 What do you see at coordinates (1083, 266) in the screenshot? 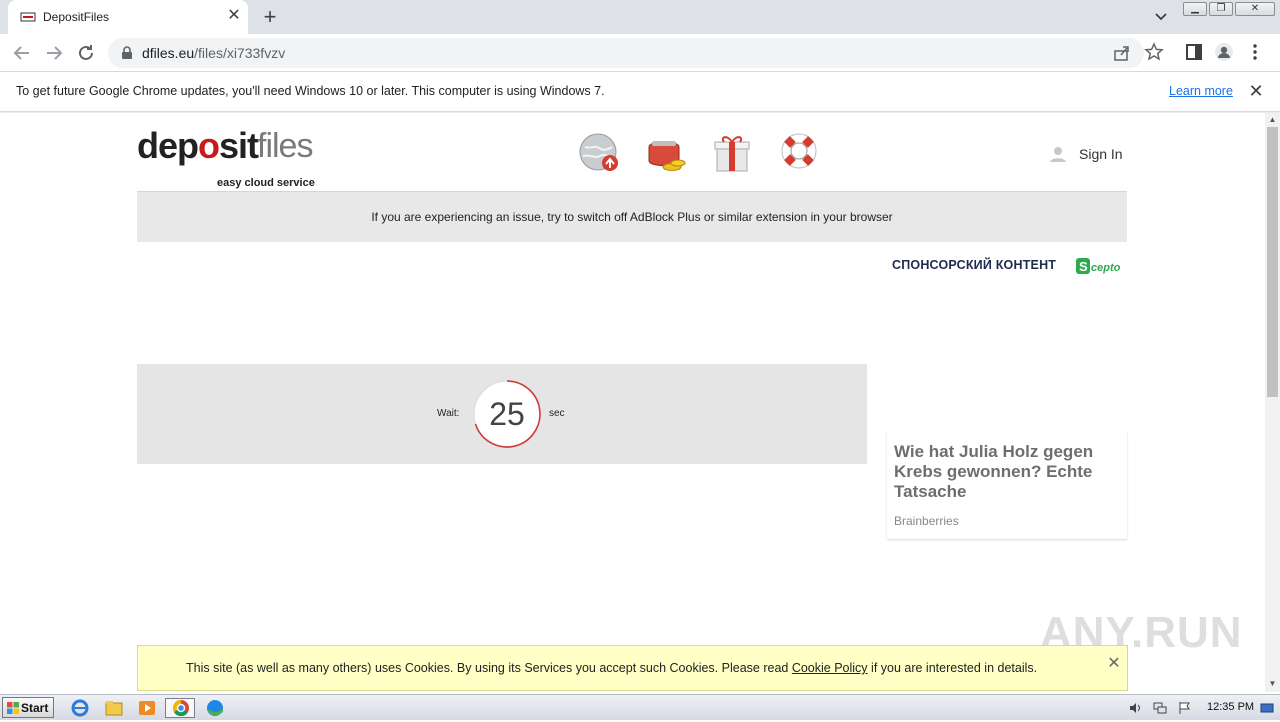
I see `svg-text: S` at bounding box center [1083, 266].